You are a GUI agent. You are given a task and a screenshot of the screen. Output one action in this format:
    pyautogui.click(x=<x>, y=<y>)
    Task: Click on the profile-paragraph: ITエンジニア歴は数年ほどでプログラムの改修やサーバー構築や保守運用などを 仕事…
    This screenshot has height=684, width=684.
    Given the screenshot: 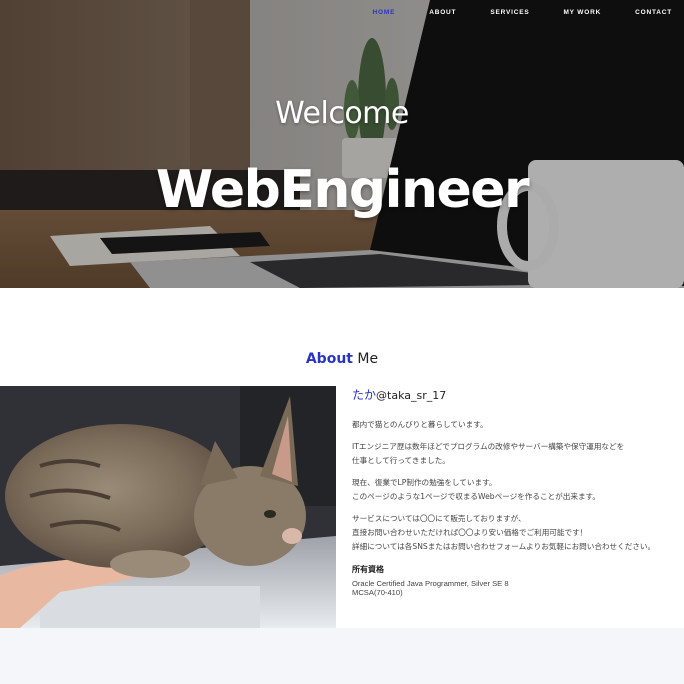 What is the action you would take?
    pyautogui.click(x=488, y=453)
    